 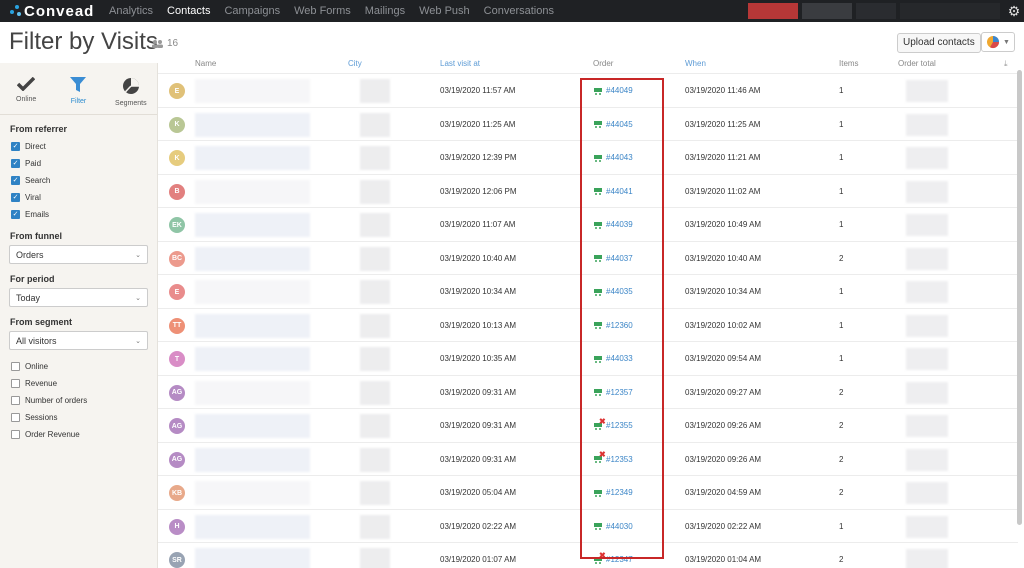 What do you see at coordinates (939, 43) in the screenshot?
I see `upload-contacts-button: Upload contacts` at bounding box center [939, 43].